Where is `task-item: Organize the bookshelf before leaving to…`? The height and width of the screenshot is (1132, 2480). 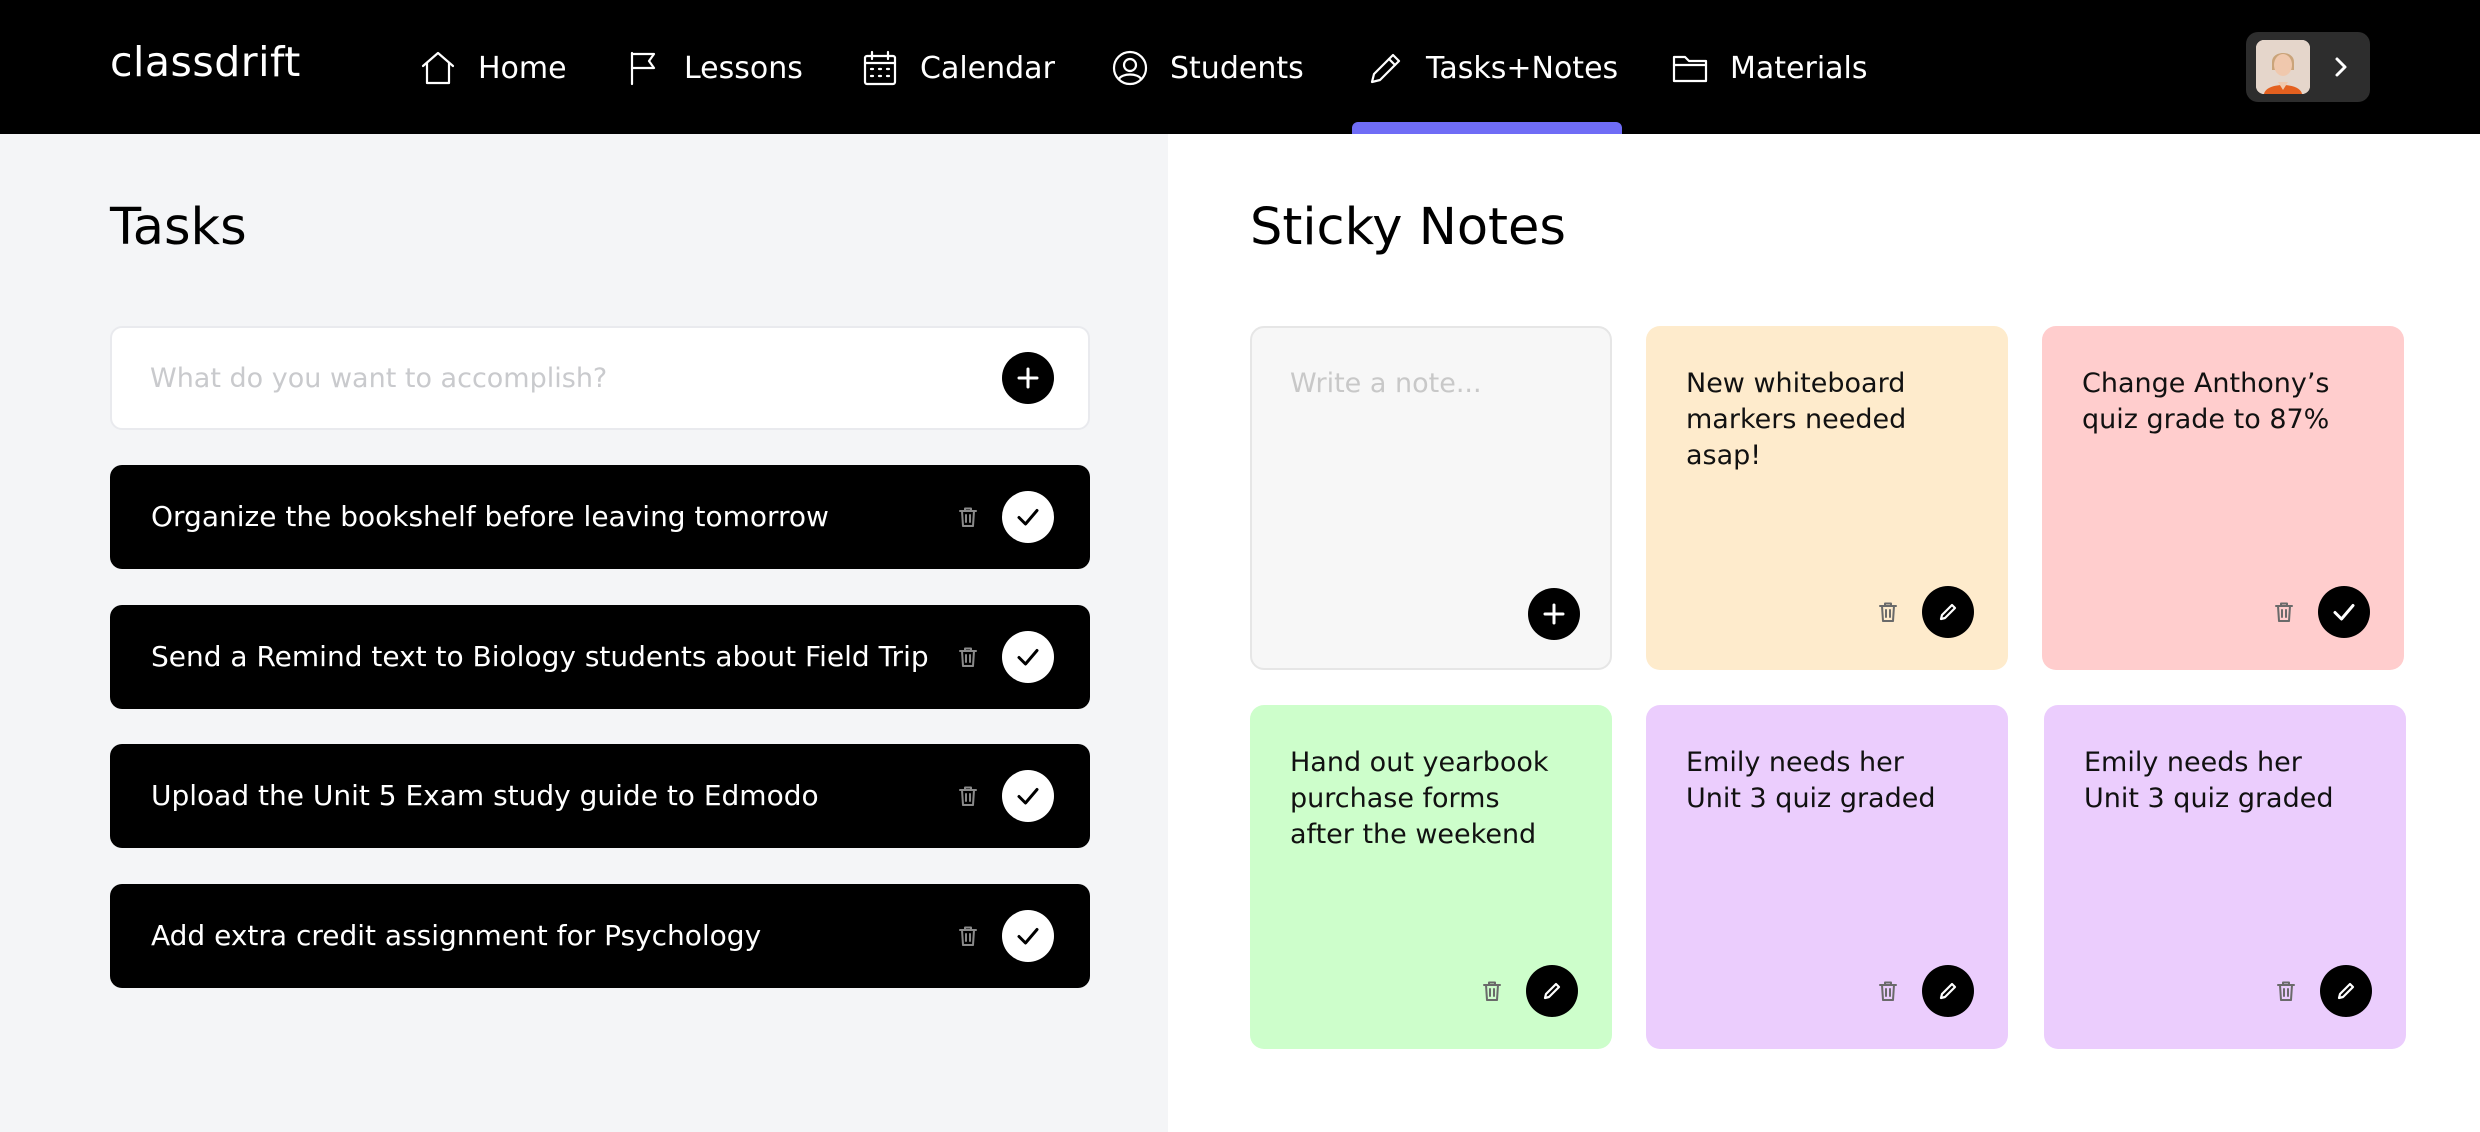
task-item: Organize the bookshelf before leaving to… is located at coordinates (600, 517).